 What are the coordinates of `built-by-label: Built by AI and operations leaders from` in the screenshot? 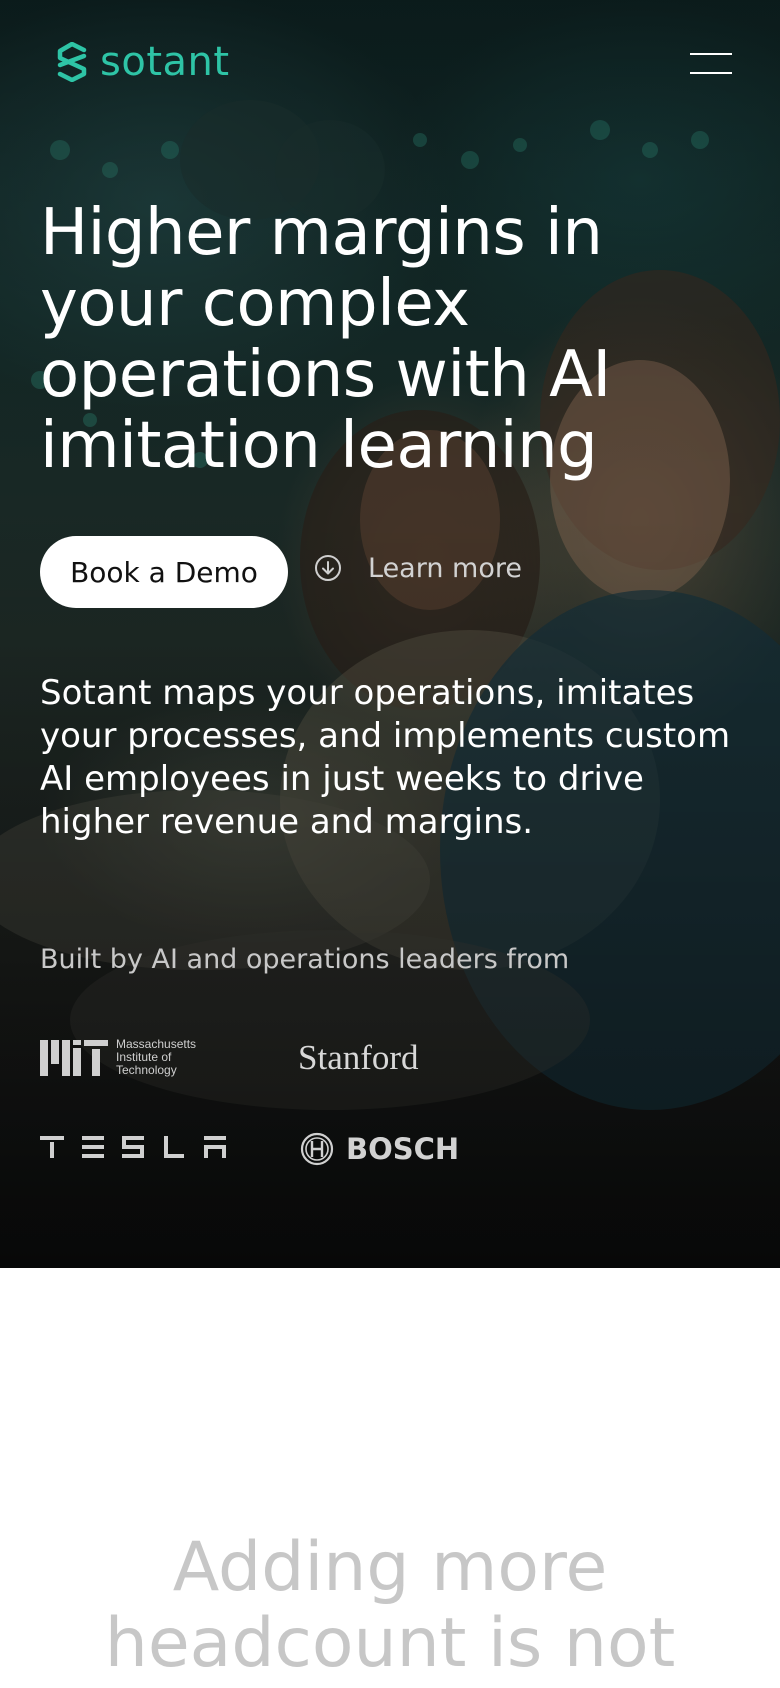 It's located at (305, 959).